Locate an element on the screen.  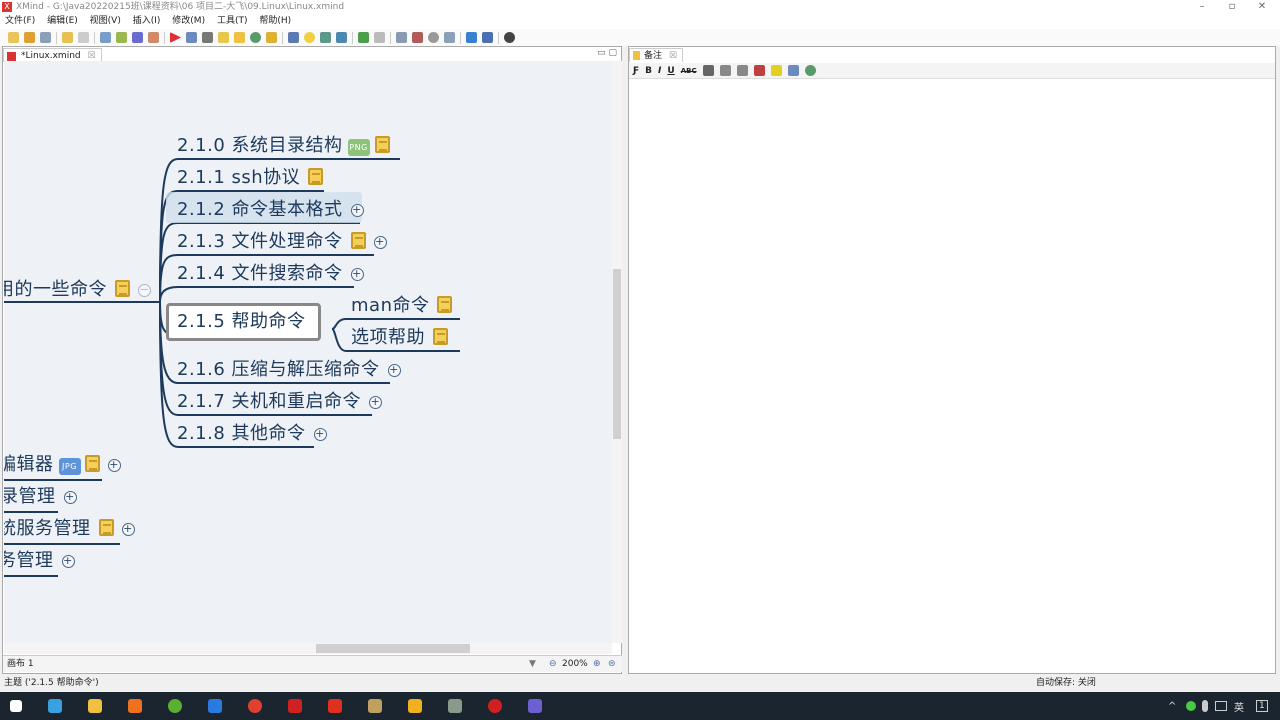
undo-icon is located at coordinates (67, 37).